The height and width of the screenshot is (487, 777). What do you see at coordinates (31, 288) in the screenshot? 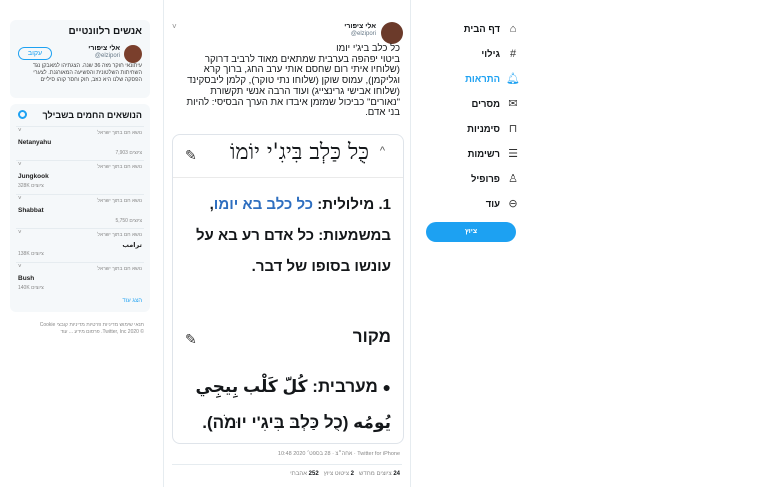
I see `trend-count: 140K ציוצים` at bounding box center [31, 288].